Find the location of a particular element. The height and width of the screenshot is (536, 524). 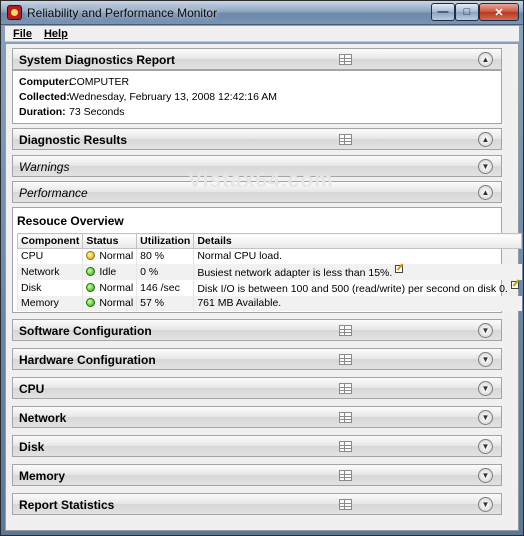

section-label: Hardware Configuration is located at coordinates (87, 360).